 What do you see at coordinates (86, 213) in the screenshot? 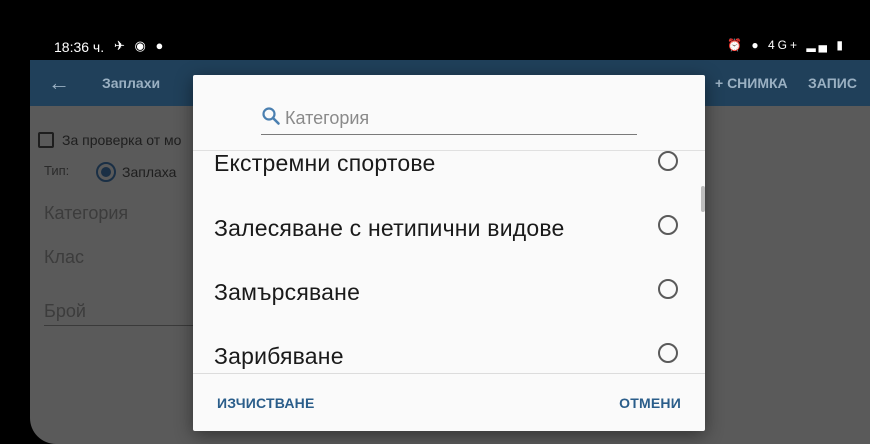
I see `category-field: Категория` at bounding box center [86, 213].